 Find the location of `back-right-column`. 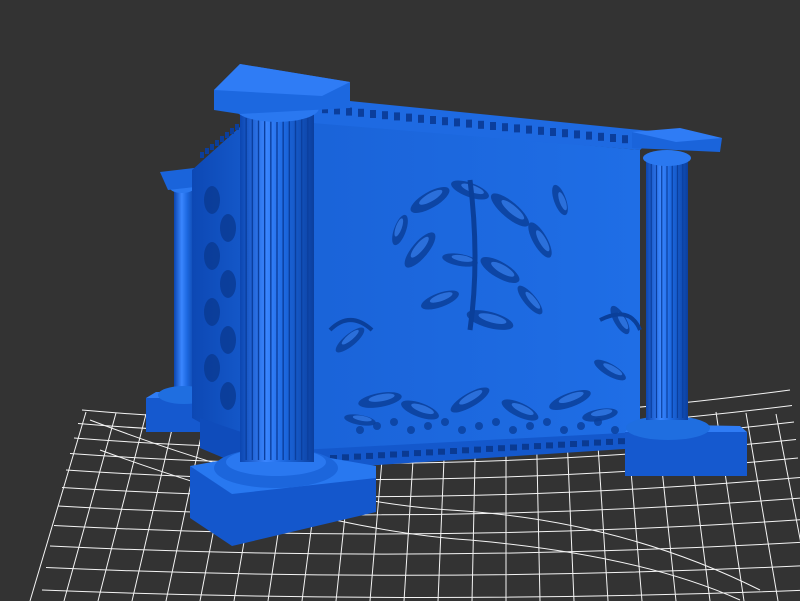

back-right-column is located at coordinates (686, 302).